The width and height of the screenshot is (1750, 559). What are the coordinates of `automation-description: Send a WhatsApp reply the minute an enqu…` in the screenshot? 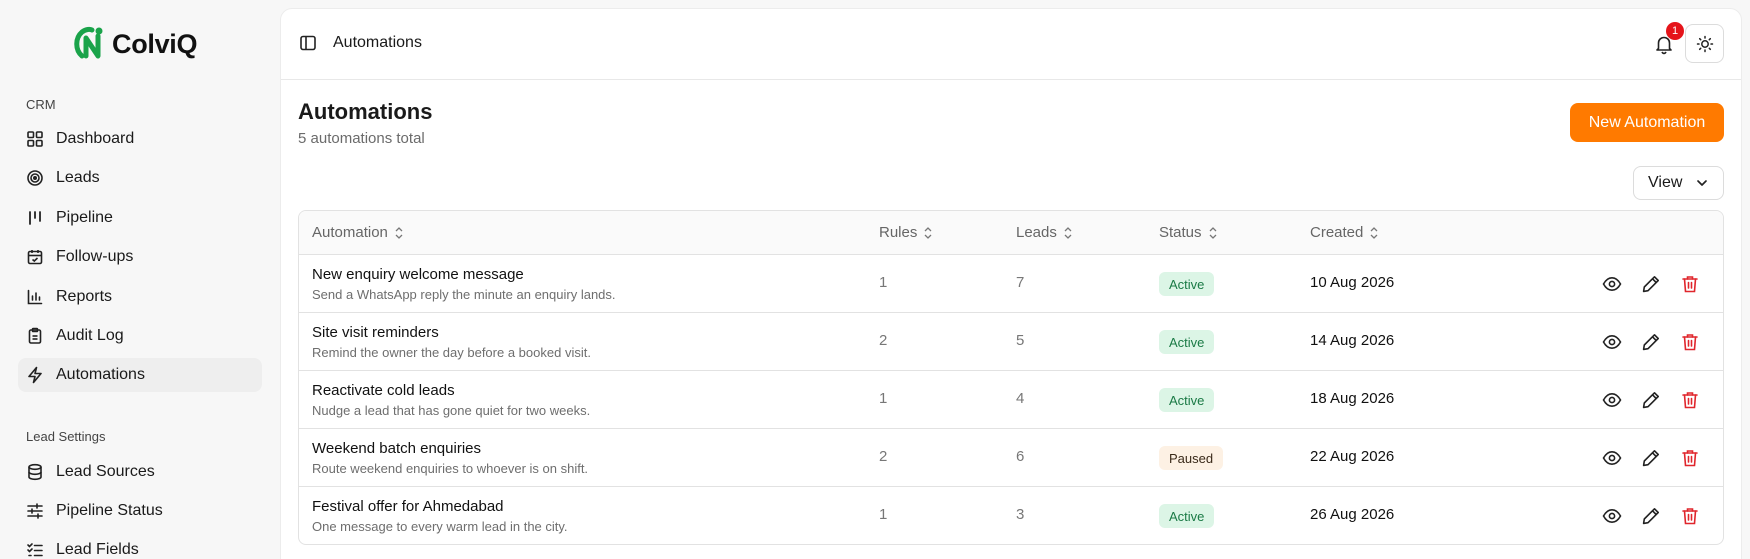 It's located at (464, 294).